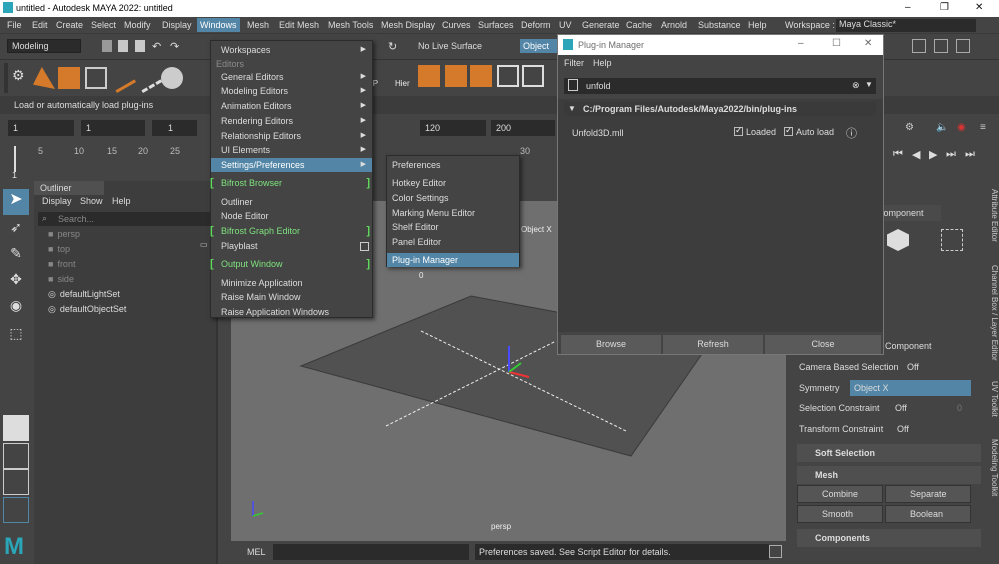 The height and width of the screenshot is (564, 999). Describe the element at coordinates (823, 344) in the screenshot. I see `close-dialog-button: Close` at that location.